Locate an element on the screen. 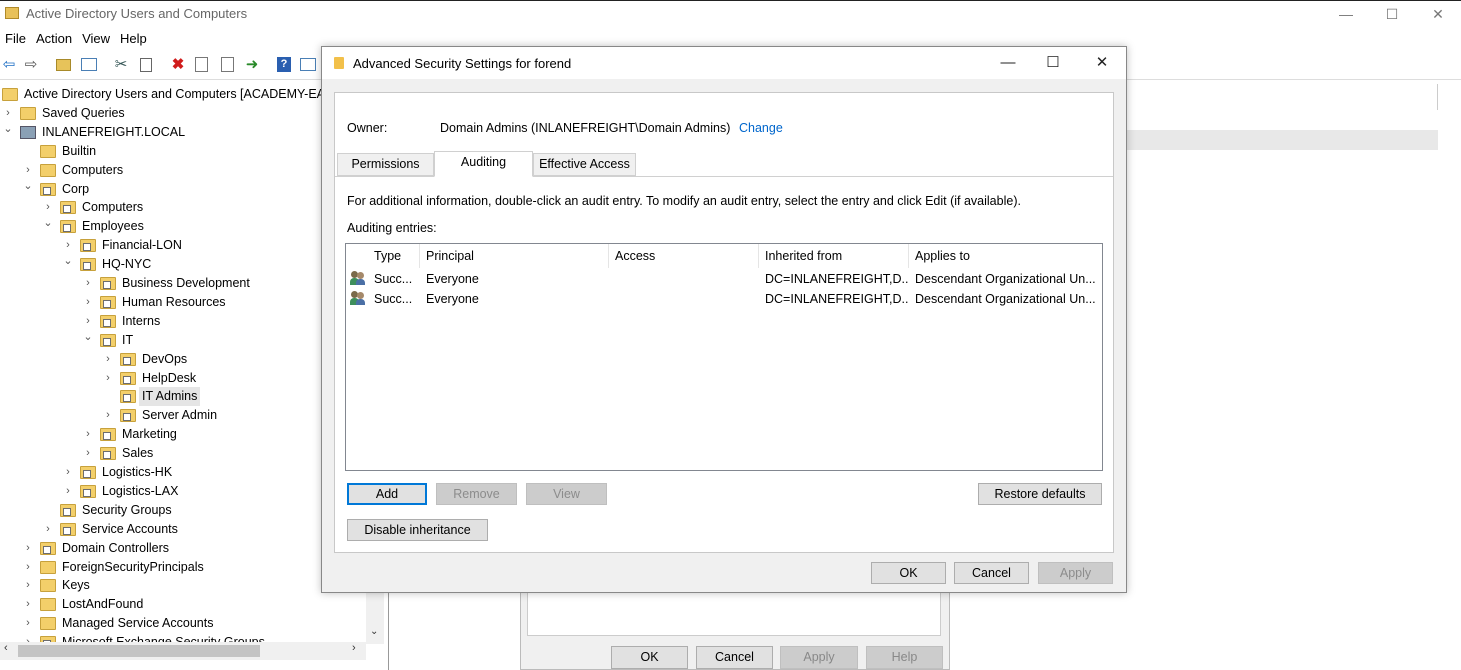  disable-inheritance-button: Disable inheritance is located at coordinates (417, 530).